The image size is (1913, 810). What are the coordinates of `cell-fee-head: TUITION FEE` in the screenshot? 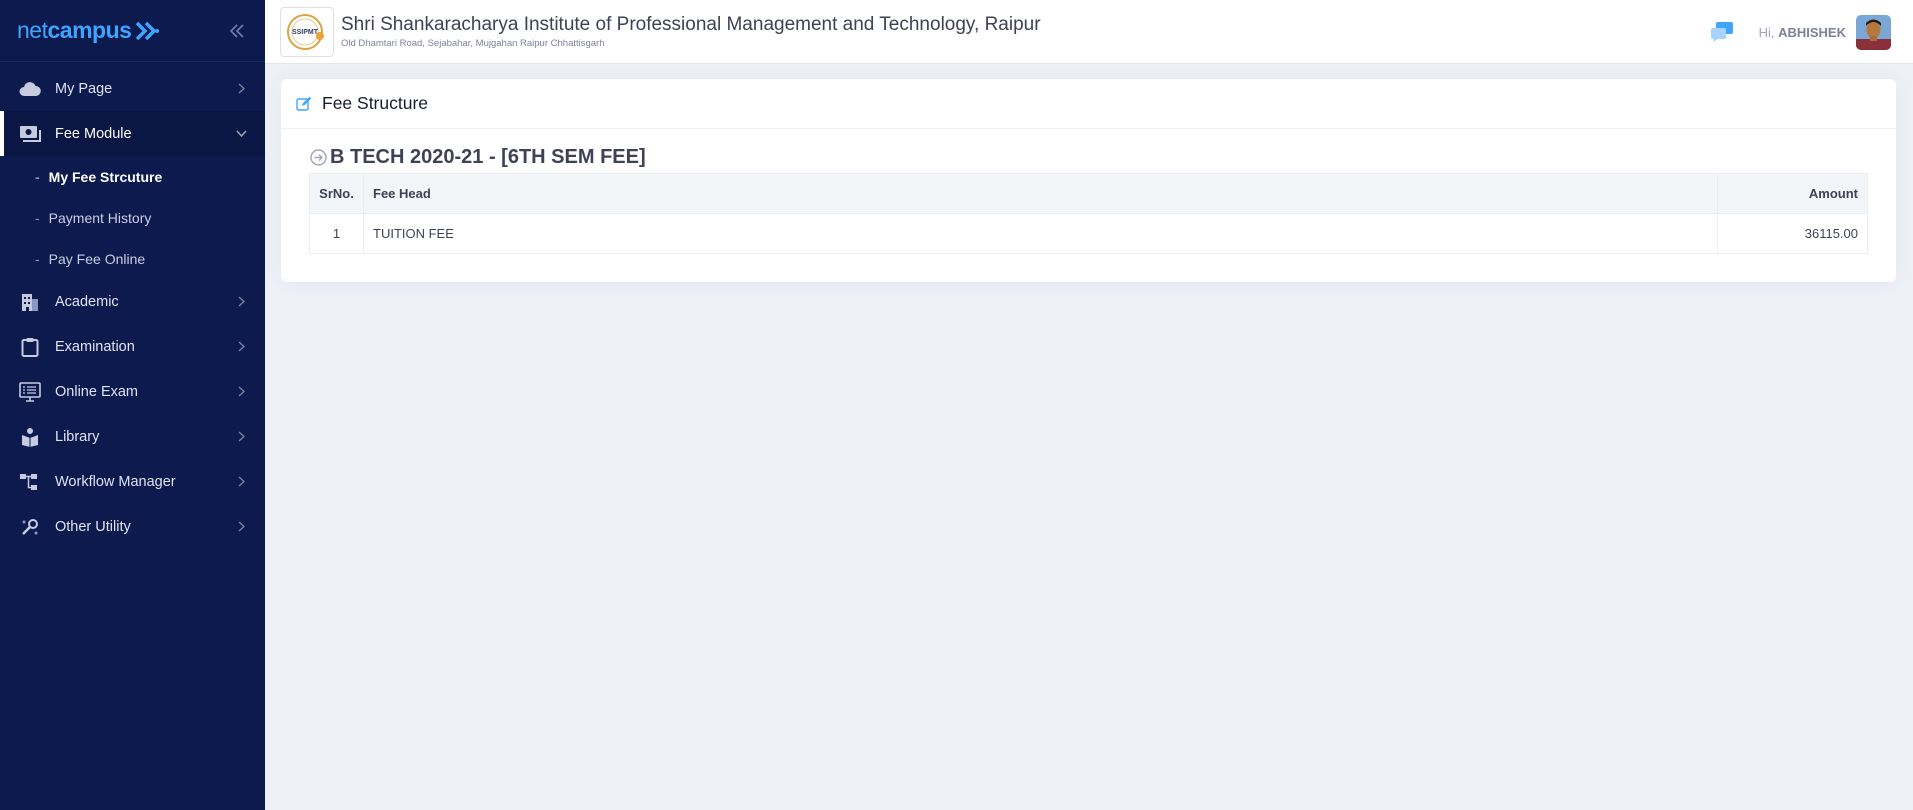 It's located at (1040, 233).